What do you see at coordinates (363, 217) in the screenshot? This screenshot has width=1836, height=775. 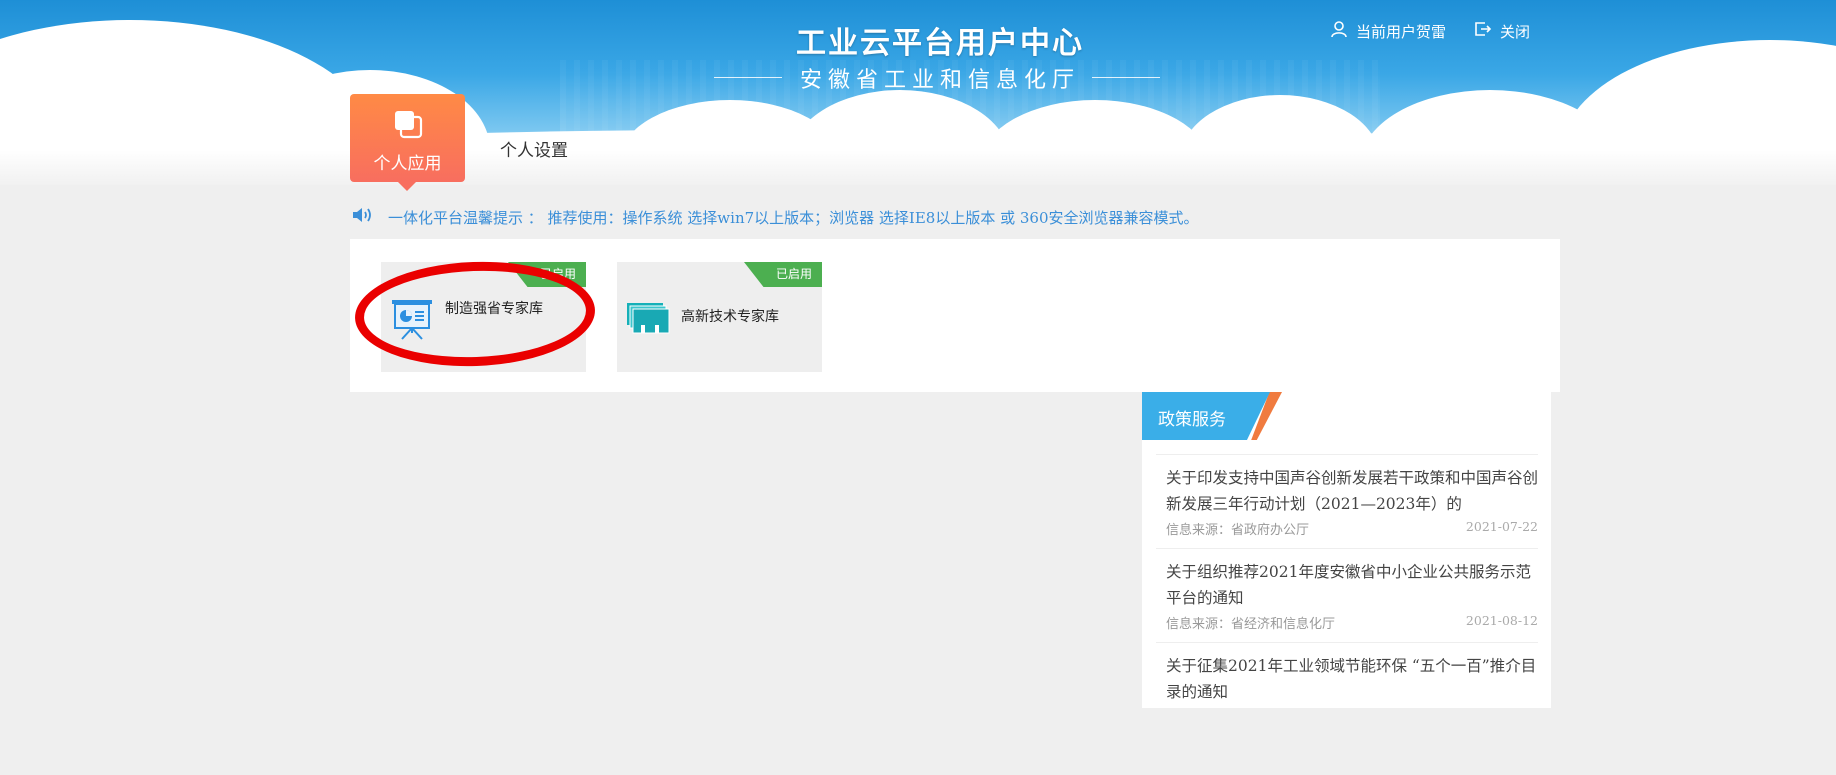 I see `speaker-icon` at bounding box center [363, 217].